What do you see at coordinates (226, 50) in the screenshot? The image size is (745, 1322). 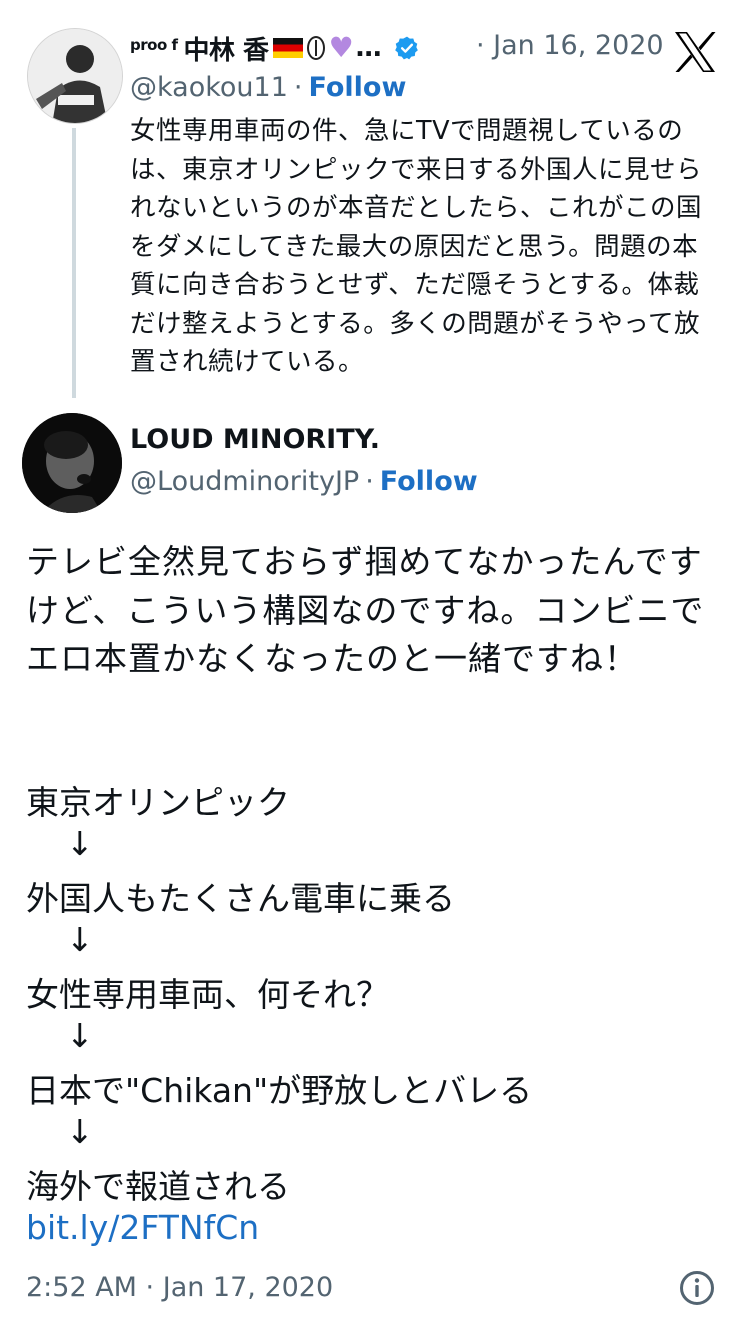 I see `name-main: 中林 香` at bounding box center [226, 50].